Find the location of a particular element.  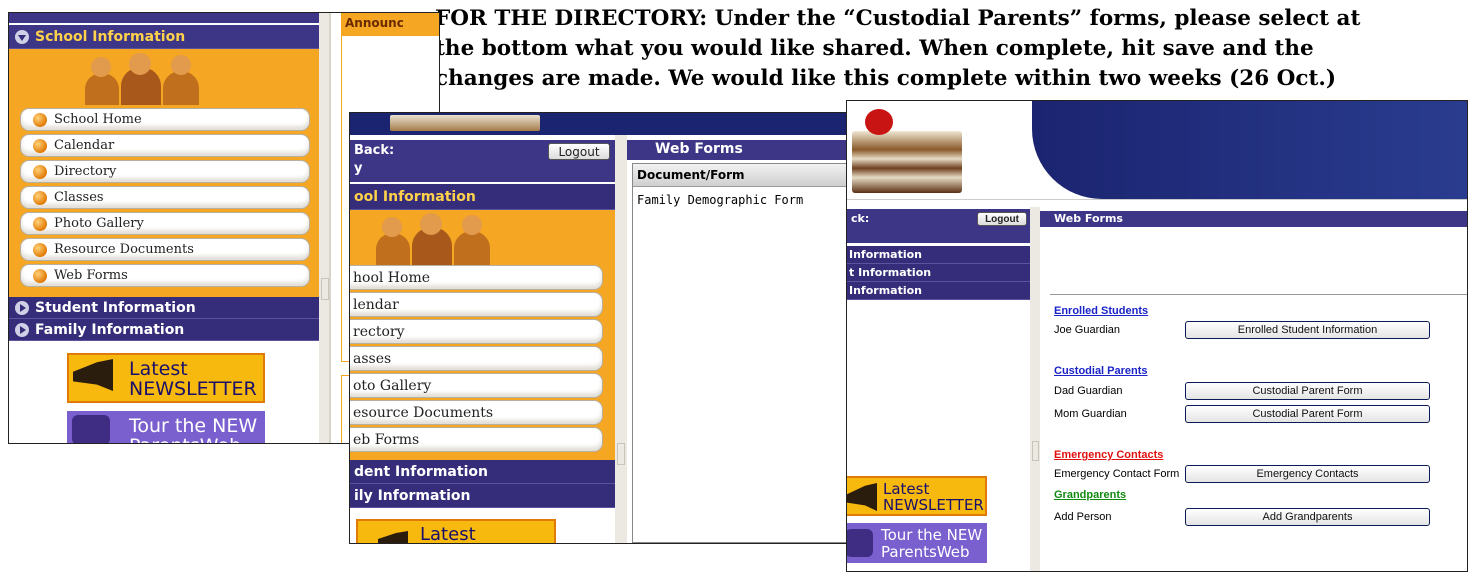

add-grandparents-button: Add Grandparents is located at coordinates (1307, 517).